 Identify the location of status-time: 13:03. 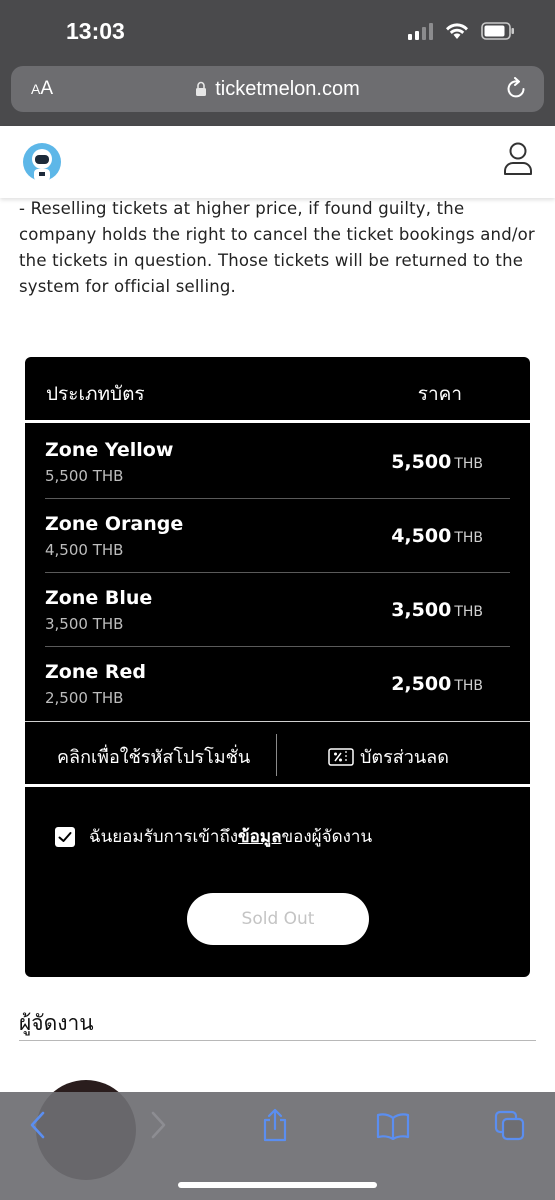
(95, 31).